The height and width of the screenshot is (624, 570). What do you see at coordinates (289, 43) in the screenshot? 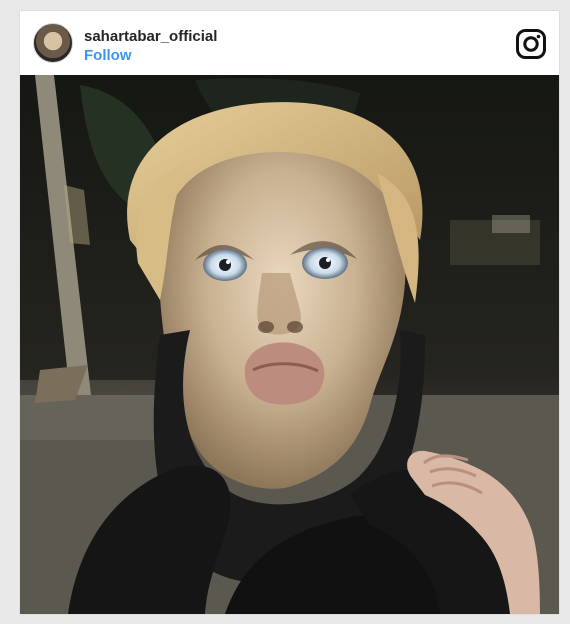
I see `post-header: sahartabar_official Follow` at bounding box center [289, 43].